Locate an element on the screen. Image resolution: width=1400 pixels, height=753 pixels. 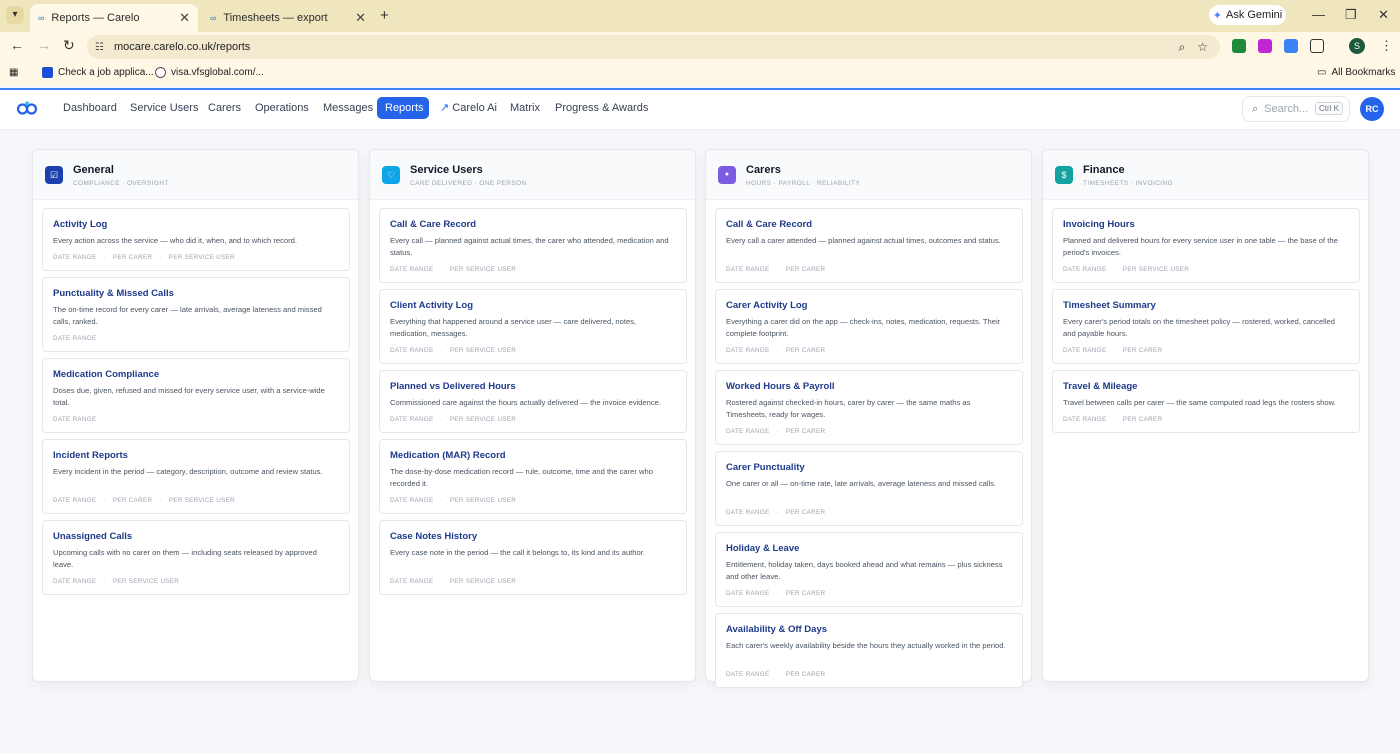
bookmark-star-icon: ☆ is located at coordinates (1202, 47).